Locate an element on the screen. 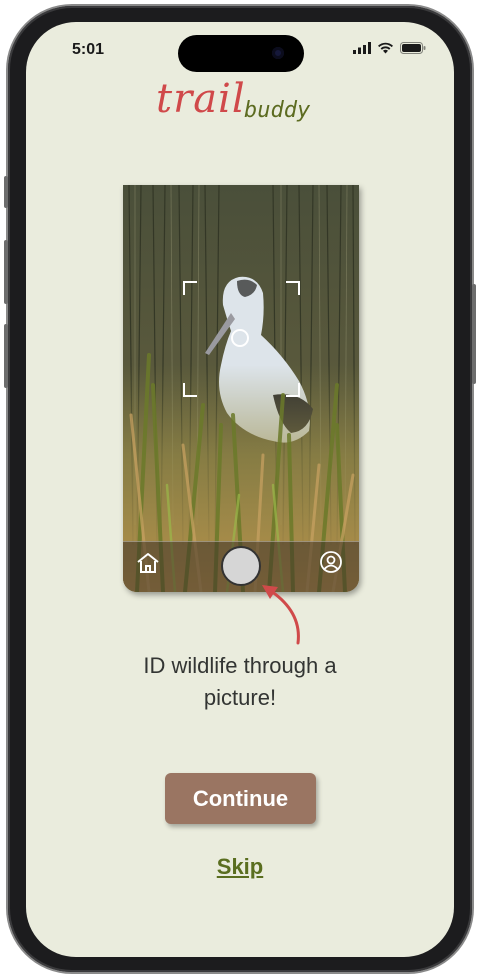 The width and height of the screenshot is (480, 980). continue-button: Continue is located at coordinates (240, 798).